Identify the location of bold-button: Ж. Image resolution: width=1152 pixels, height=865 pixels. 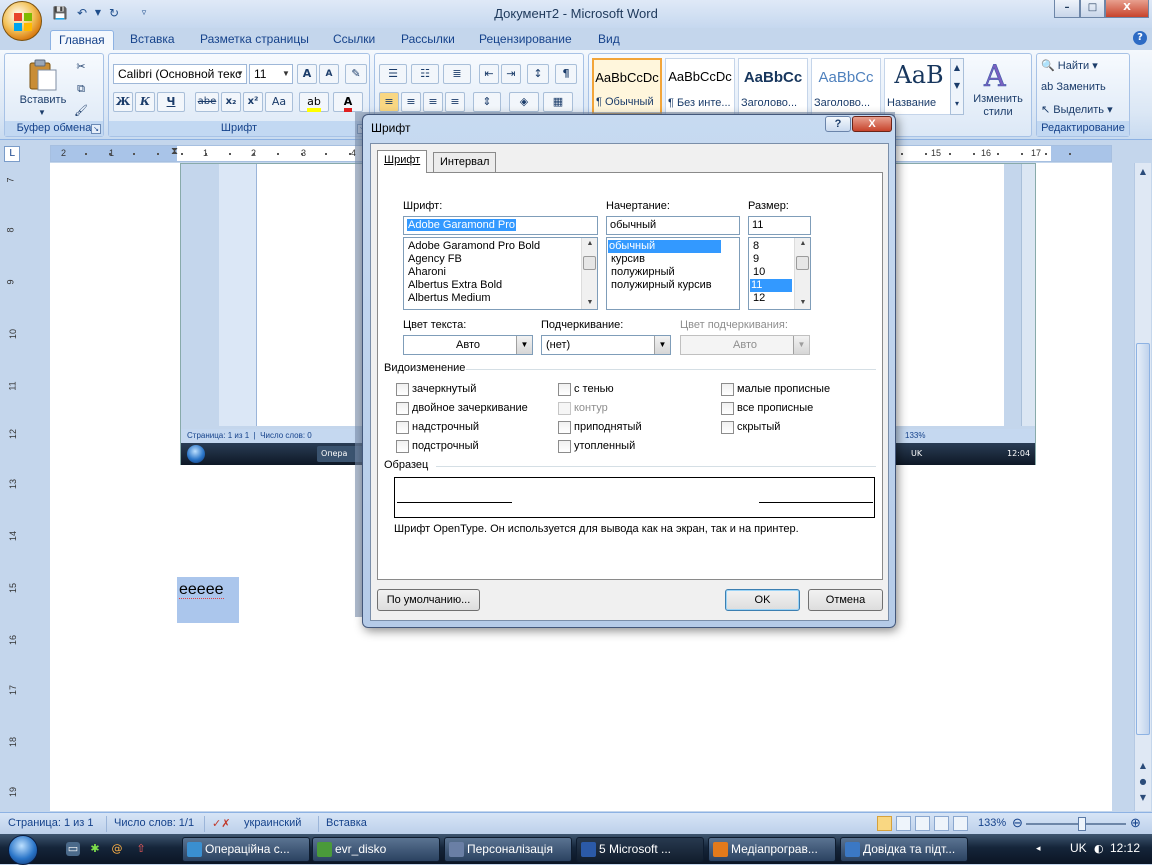
(123, 102).